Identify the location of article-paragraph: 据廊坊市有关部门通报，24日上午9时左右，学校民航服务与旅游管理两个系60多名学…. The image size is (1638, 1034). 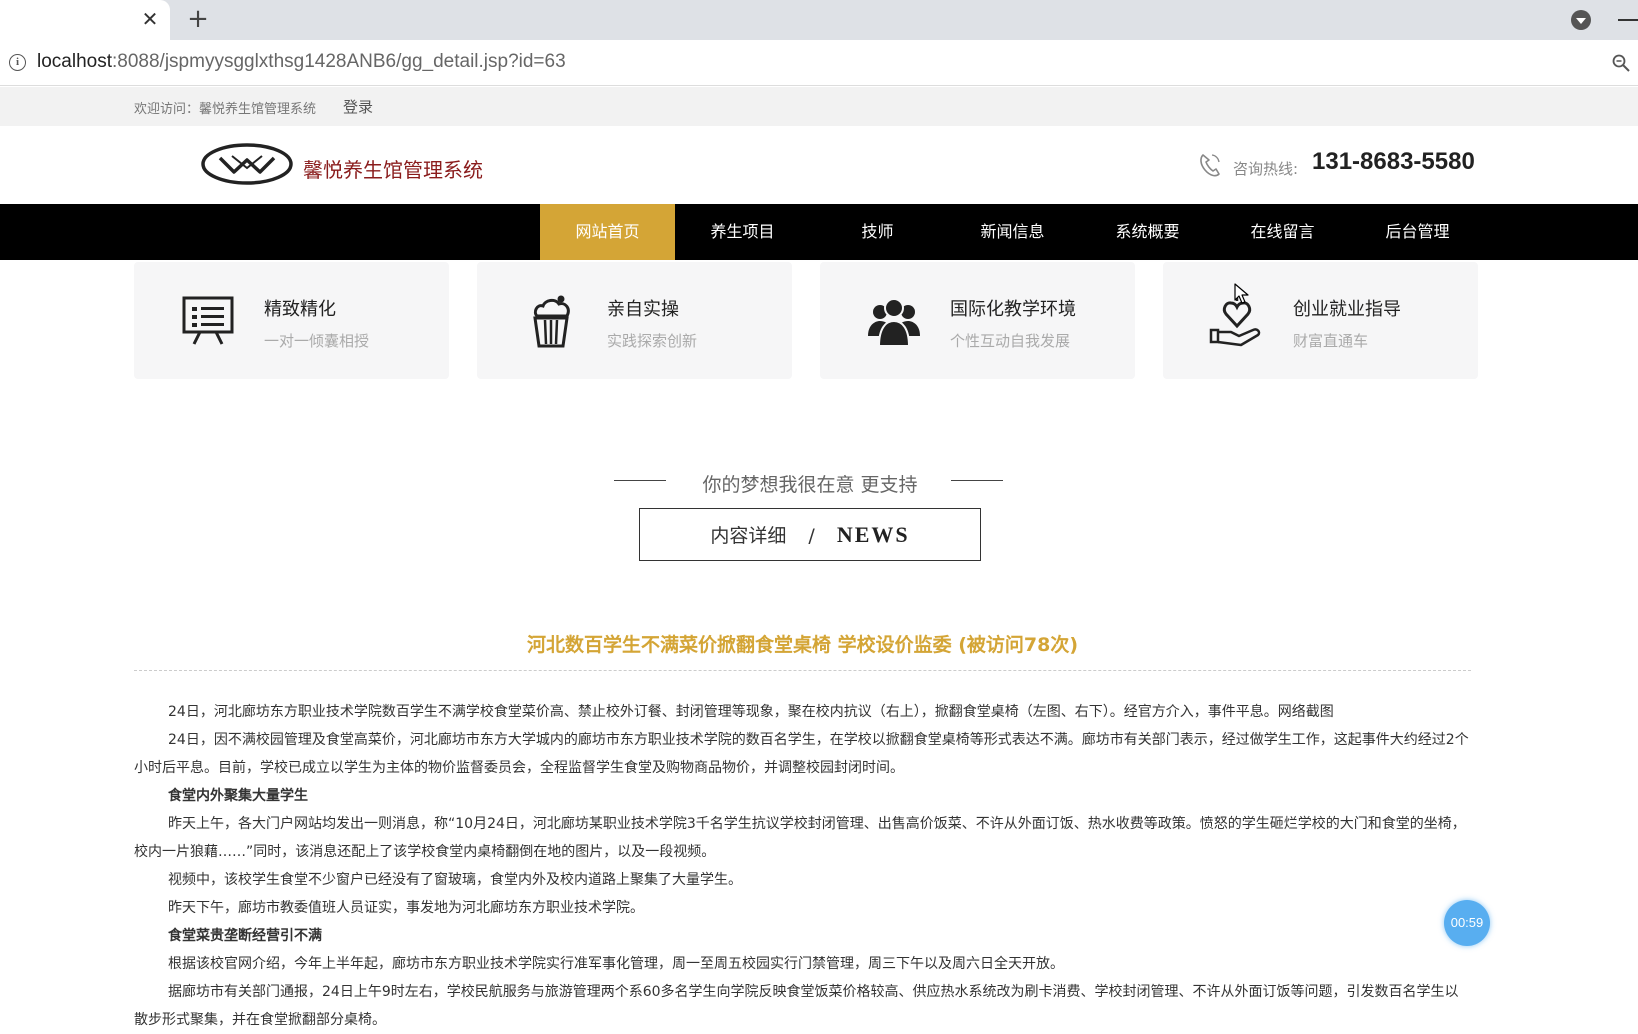
(796, 1006).